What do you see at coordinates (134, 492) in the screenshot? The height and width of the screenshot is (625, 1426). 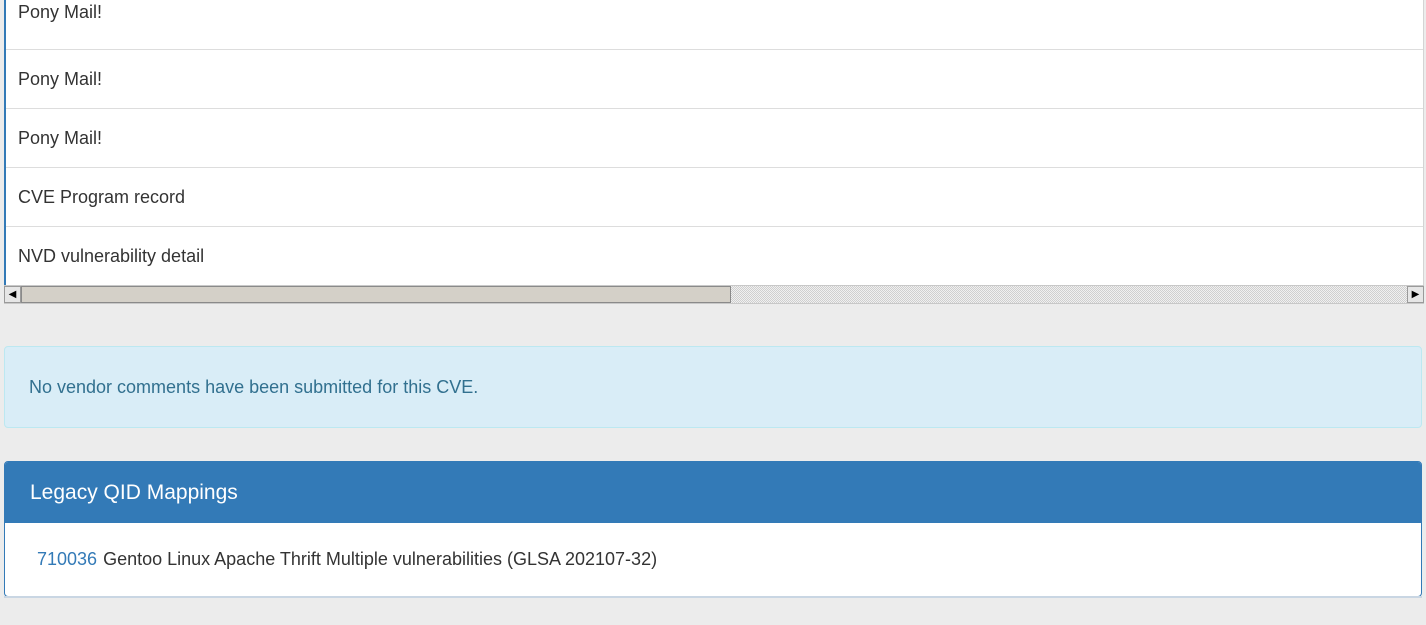 I see `panel-title: Legacy QID Mappings` at bounding box center [134, 492].